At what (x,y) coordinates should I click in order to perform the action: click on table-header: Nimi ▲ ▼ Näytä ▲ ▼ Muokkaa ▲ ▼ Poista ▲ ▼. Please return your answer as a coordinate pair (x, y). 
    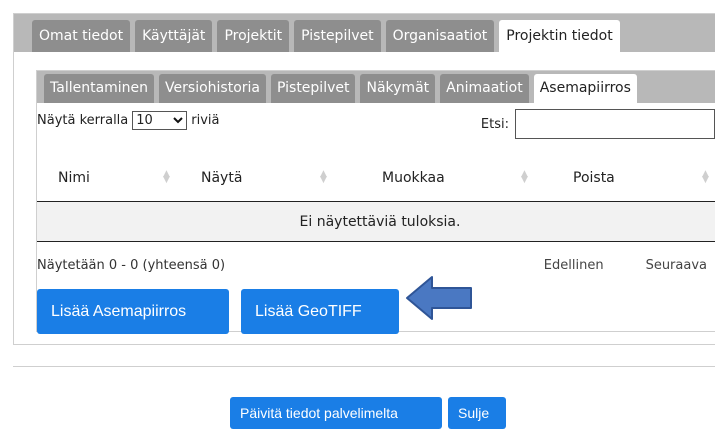
    Looking at the image, I should click on (376, 178).